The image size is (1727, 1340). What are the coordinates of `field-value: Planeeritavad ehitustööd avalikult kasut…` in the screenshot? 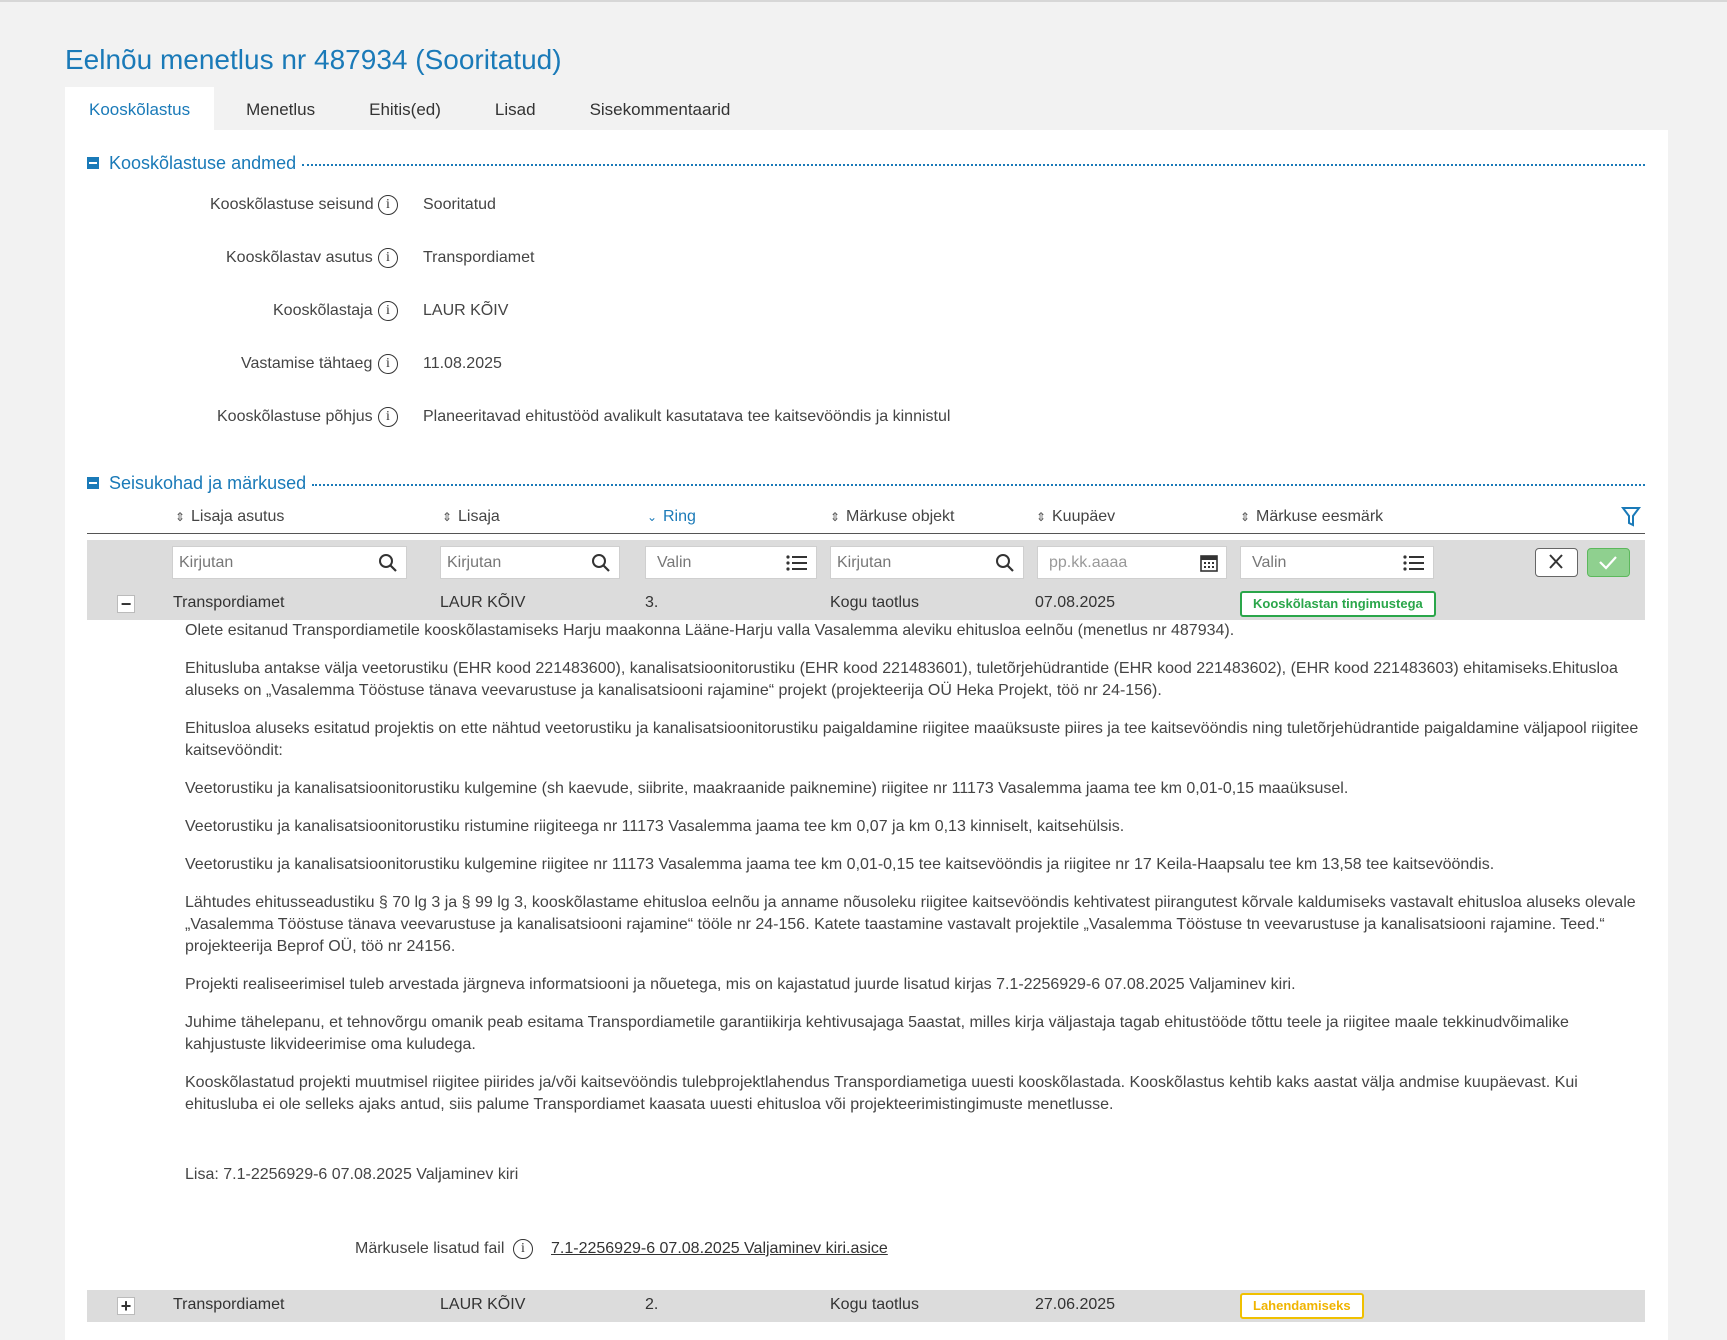 It's located at (687, 416).